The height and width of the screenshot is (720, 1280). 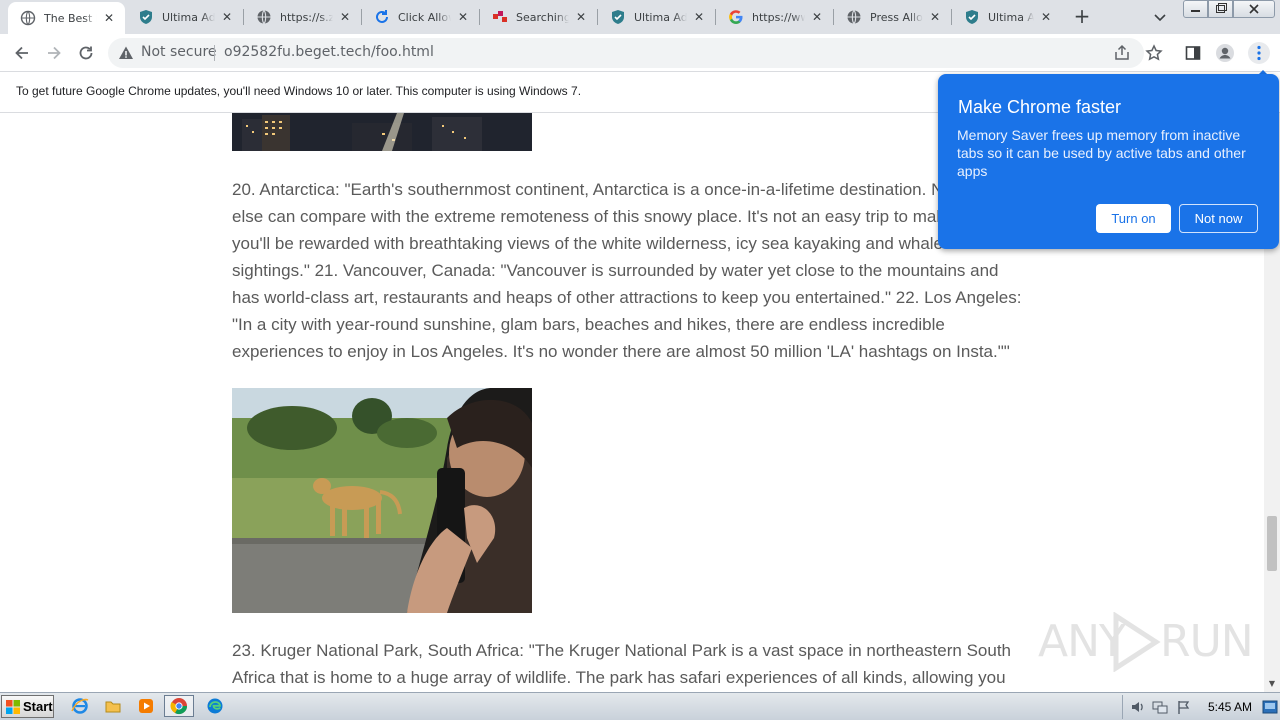 What do you see at coordinates (1254, 9) in the screenshot?
I see `close-window-button` at bounding box center [1254, 9].